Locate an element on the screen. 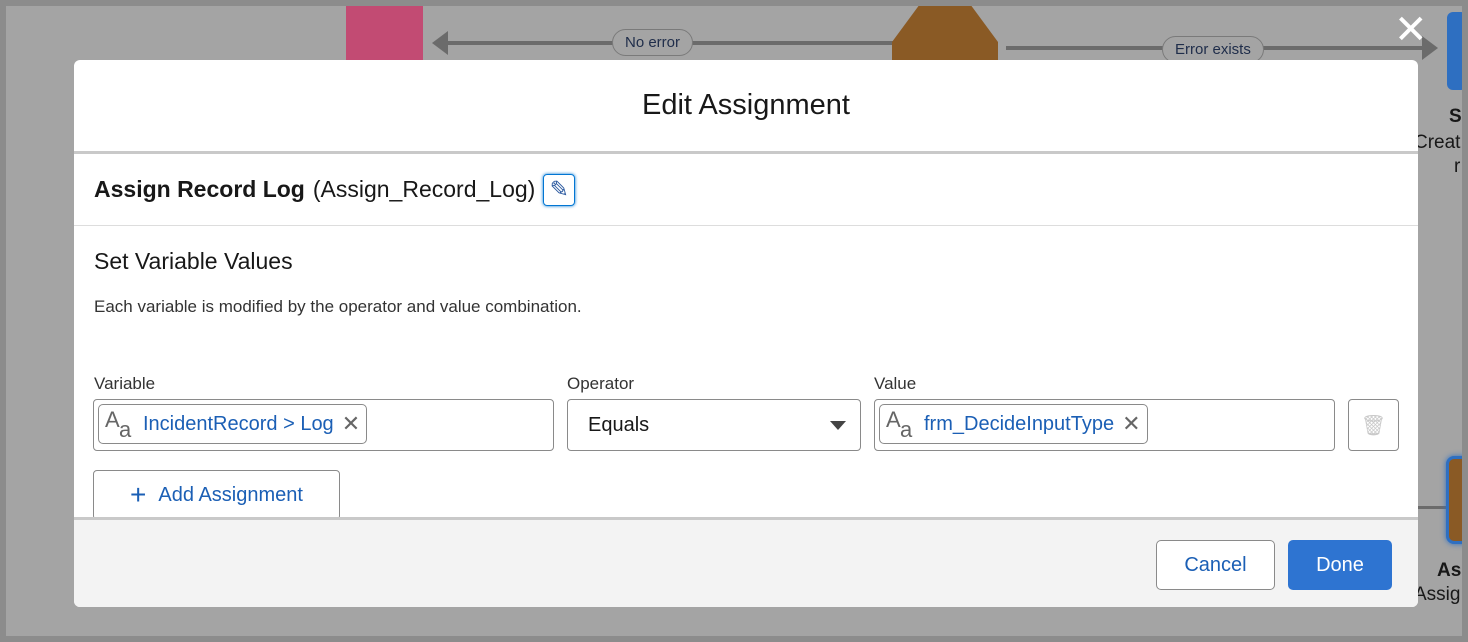  delete-row-button: 🗑 is located at coordinates (1373, 425).